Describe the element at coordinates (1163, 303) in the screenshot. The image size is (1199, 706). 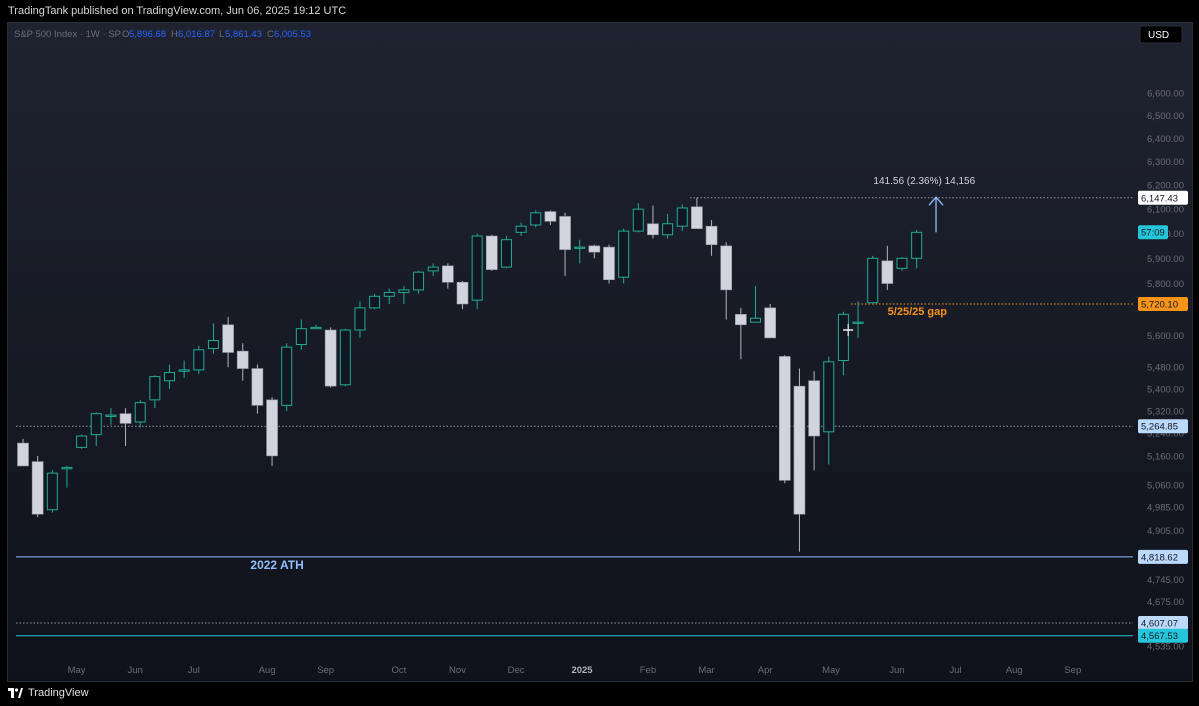
I see `price-label-badge: 5,720.10` at that location.